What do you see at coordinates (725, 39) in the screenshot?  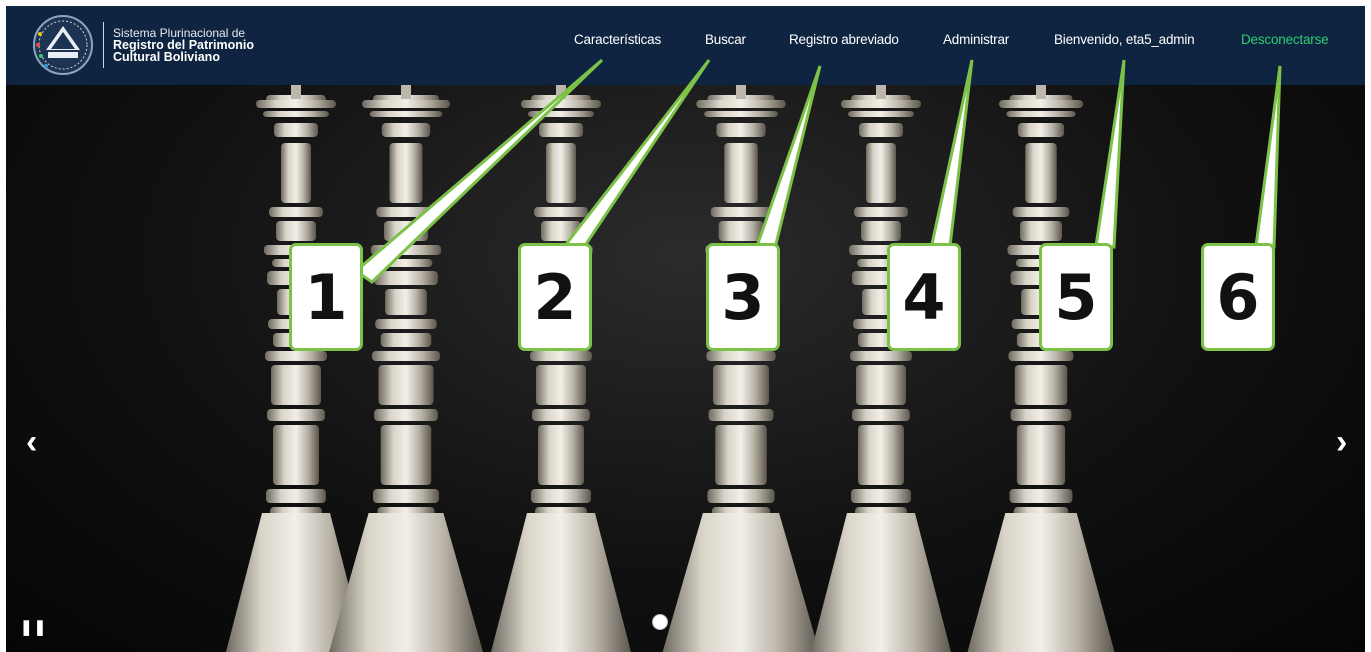 I see `nav-buscar: Buscar` at bounding box center [725, 39].